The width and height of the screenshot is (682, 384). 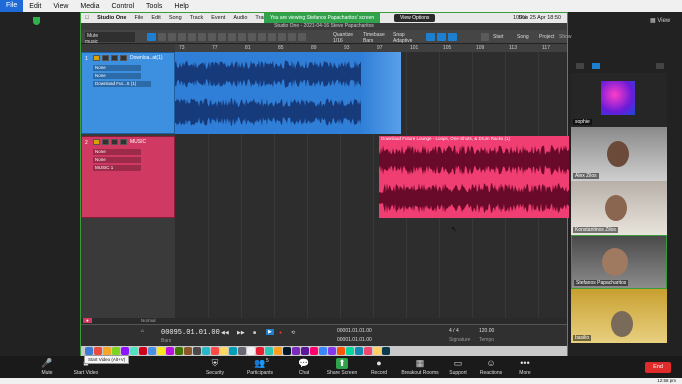 What do you see at coordinates (420, 367) in the screenshot?
I see `breakout-rooms-button: ▦ Breakout Rooms` at bounding box center [420, 367].